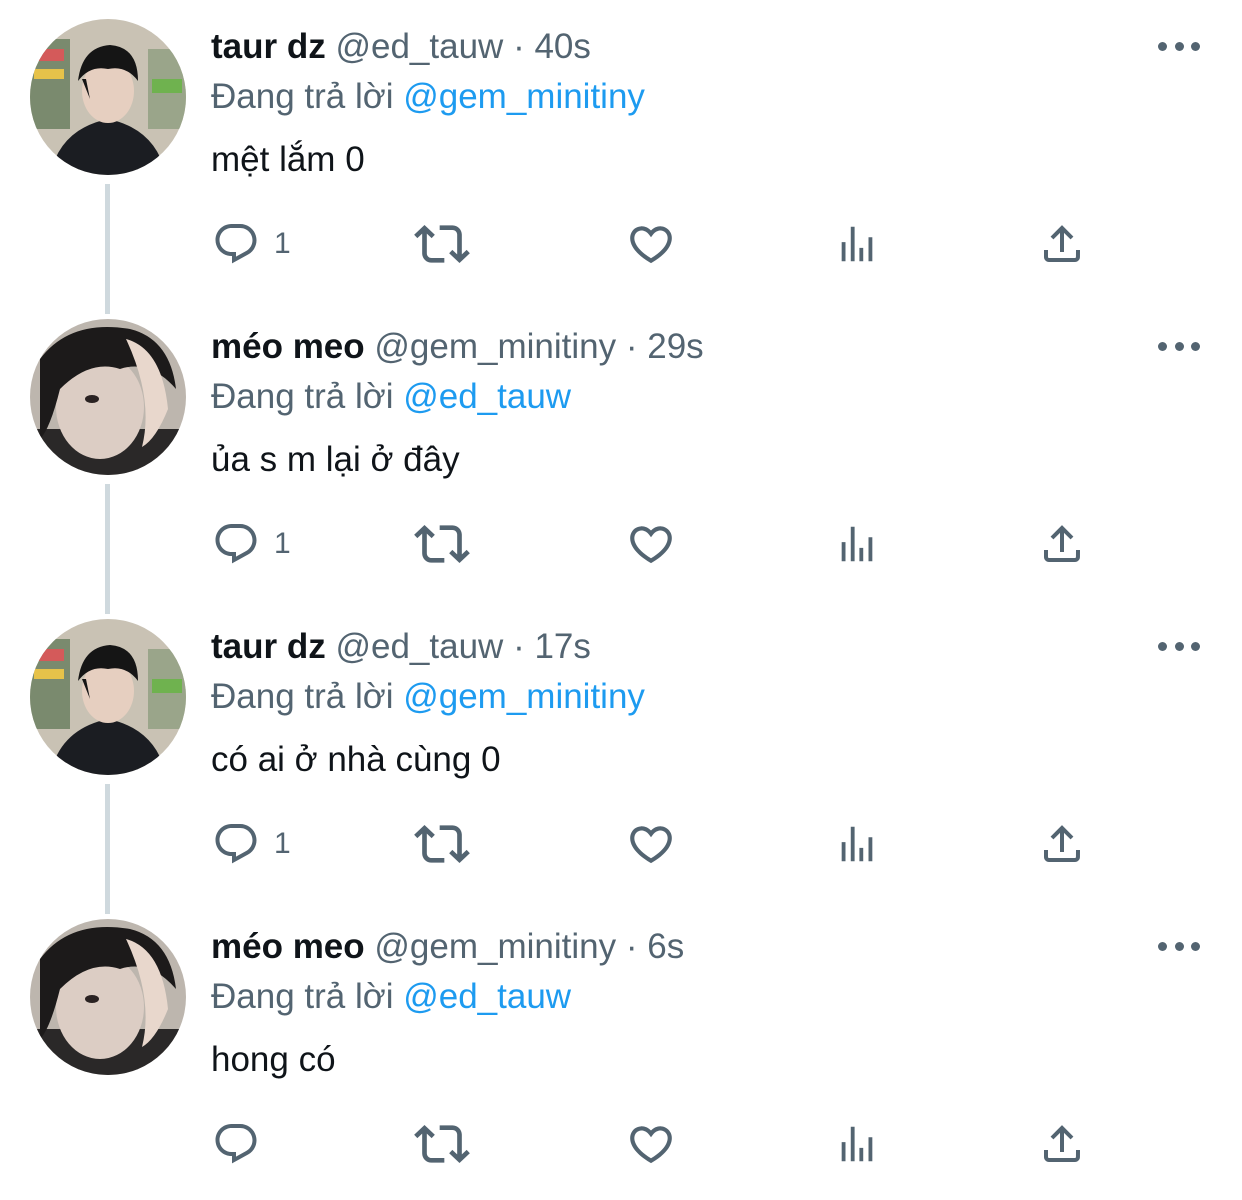 This screenshot has width=1242, height=1200. What do you see at coordinates (621, 1144) in the screenshot?
I see `action-bar` at bounding box center [621, 1144].